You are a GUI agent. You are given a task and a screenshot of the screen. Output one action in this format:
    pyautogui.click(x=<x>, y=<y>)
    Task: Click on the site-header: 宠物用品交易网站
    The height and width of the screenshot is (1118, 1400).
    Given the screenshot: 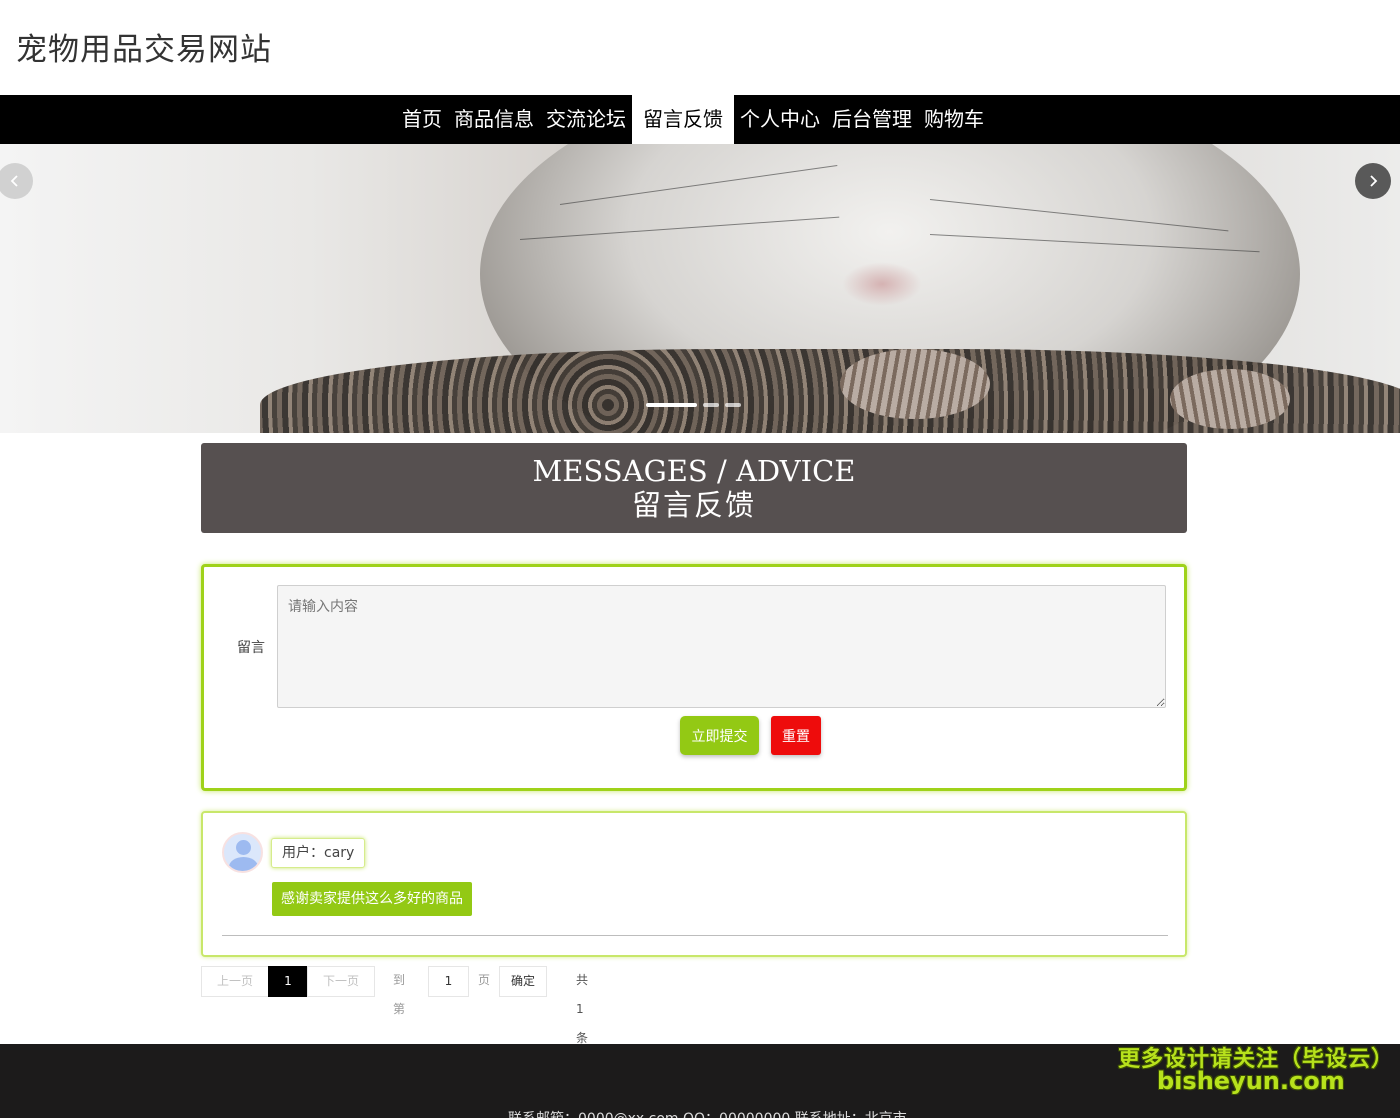 What is the action you would take?
    pyautogui.click(x=700, y=47)
    